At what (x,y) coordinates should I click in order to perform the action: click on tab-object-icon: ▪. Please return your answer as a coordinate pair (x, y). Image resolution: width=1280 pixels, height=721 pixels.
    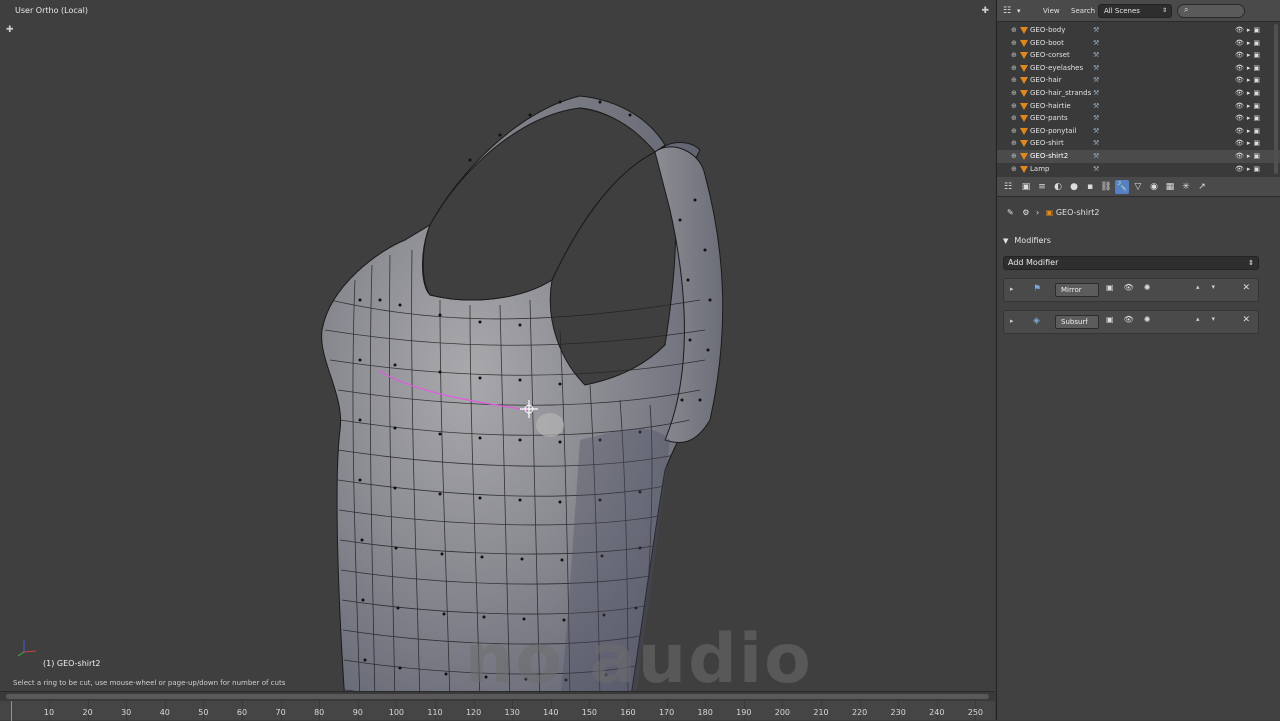
    Looking at the image, I should click on (1090, 187).